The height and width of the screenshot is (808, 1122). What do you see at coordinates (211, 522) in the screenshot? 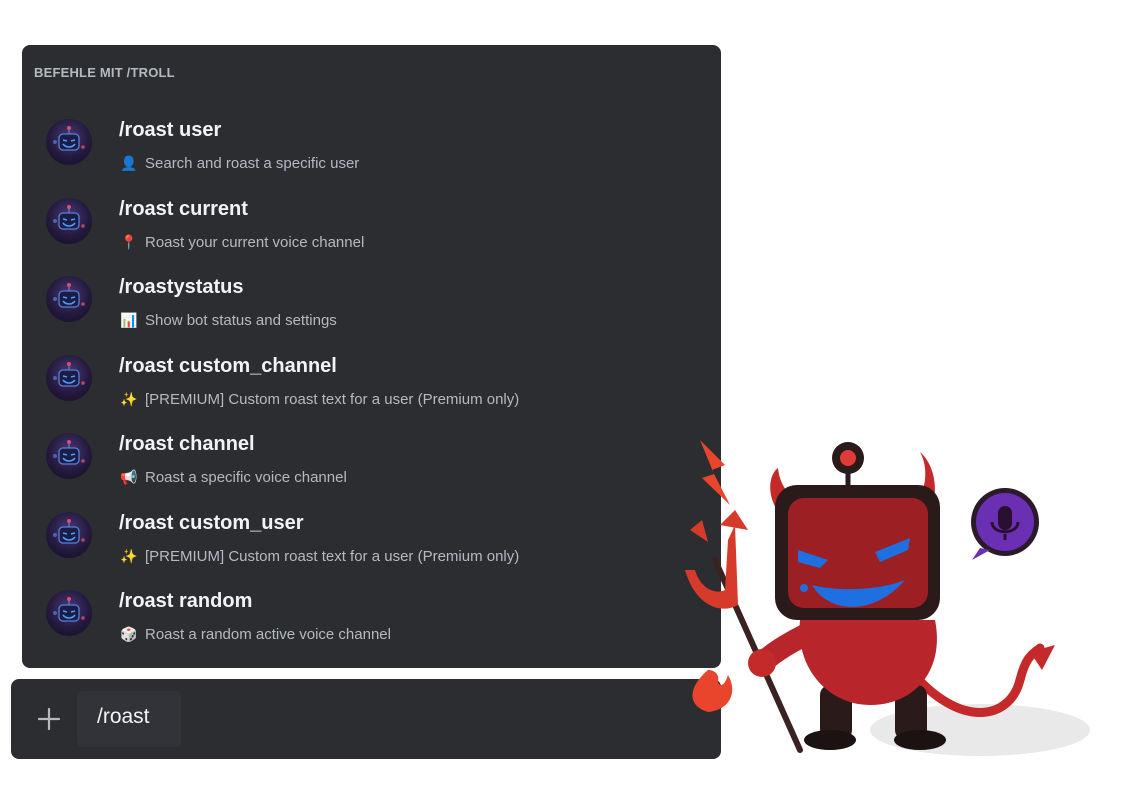
I see `command-name: /roast custom_user` at bounding box center [211, 522].